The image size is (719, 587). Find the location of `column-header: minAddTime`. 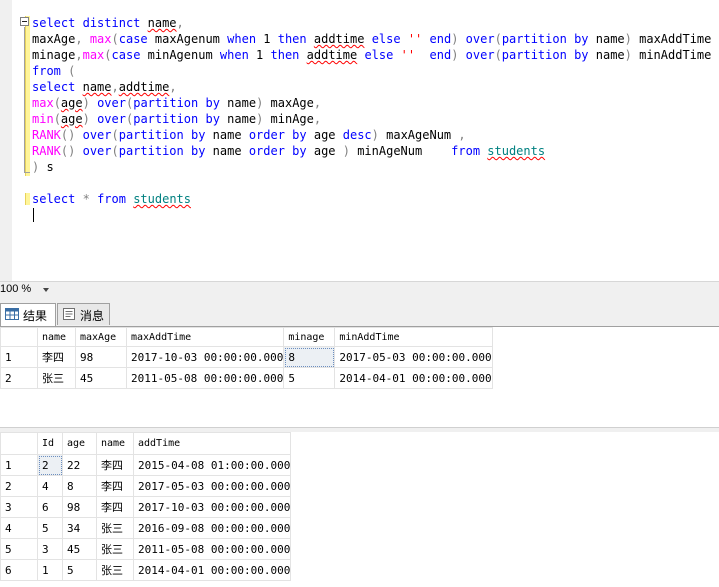

column-header: minAddTime is located at coordinates (413, 337).